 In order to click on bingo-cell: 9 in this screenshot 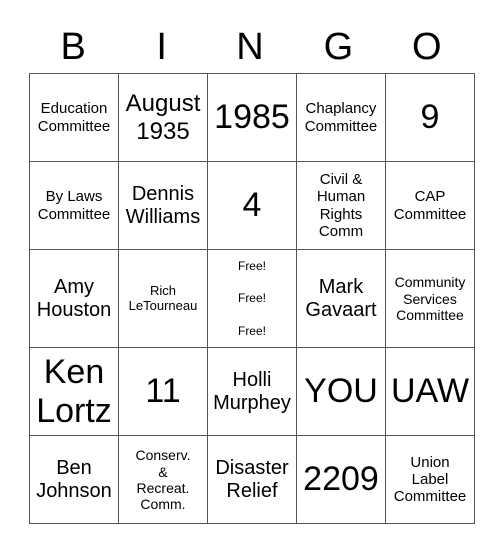, I will do `click(430, 117)`.